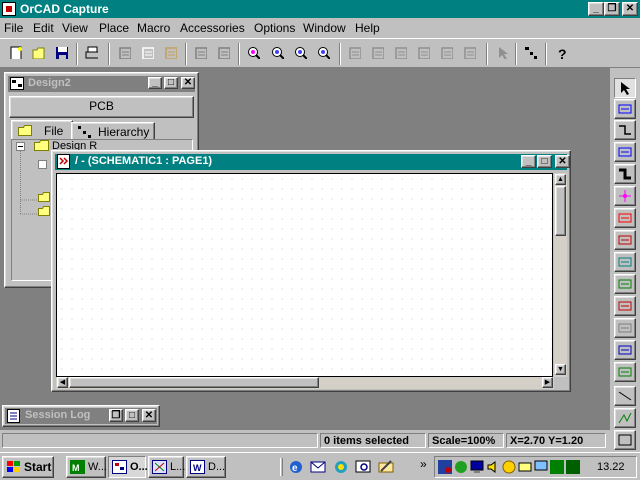  What do you see at coordinates (562, 53) in the screenshot?
I see `help-button: ?` at bounding box center [562, 53].